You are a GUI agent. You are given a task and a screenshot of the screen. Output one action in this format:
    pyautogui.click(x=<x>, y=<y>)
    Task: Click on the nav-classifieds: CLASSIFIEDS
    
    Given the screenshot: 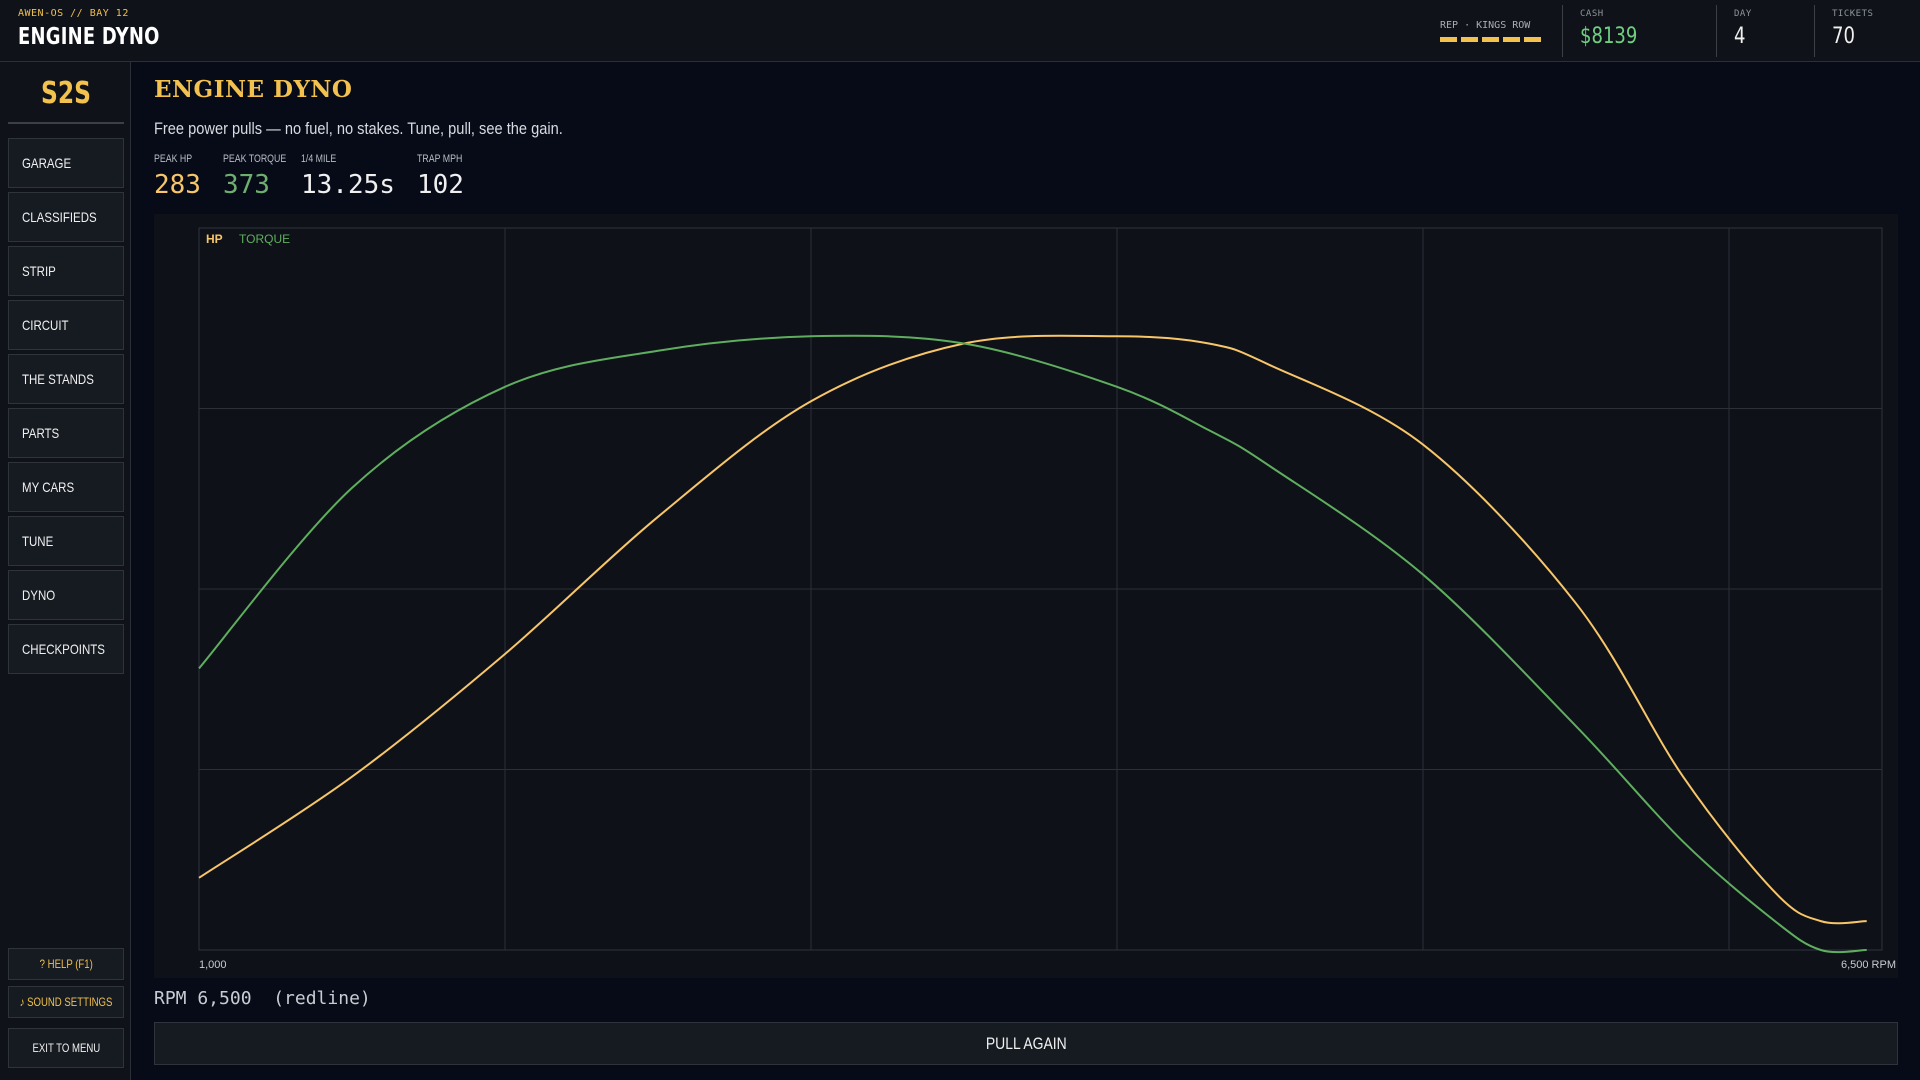 What is the action you would take?
    pyautogui.click(x=66, y=217)
    